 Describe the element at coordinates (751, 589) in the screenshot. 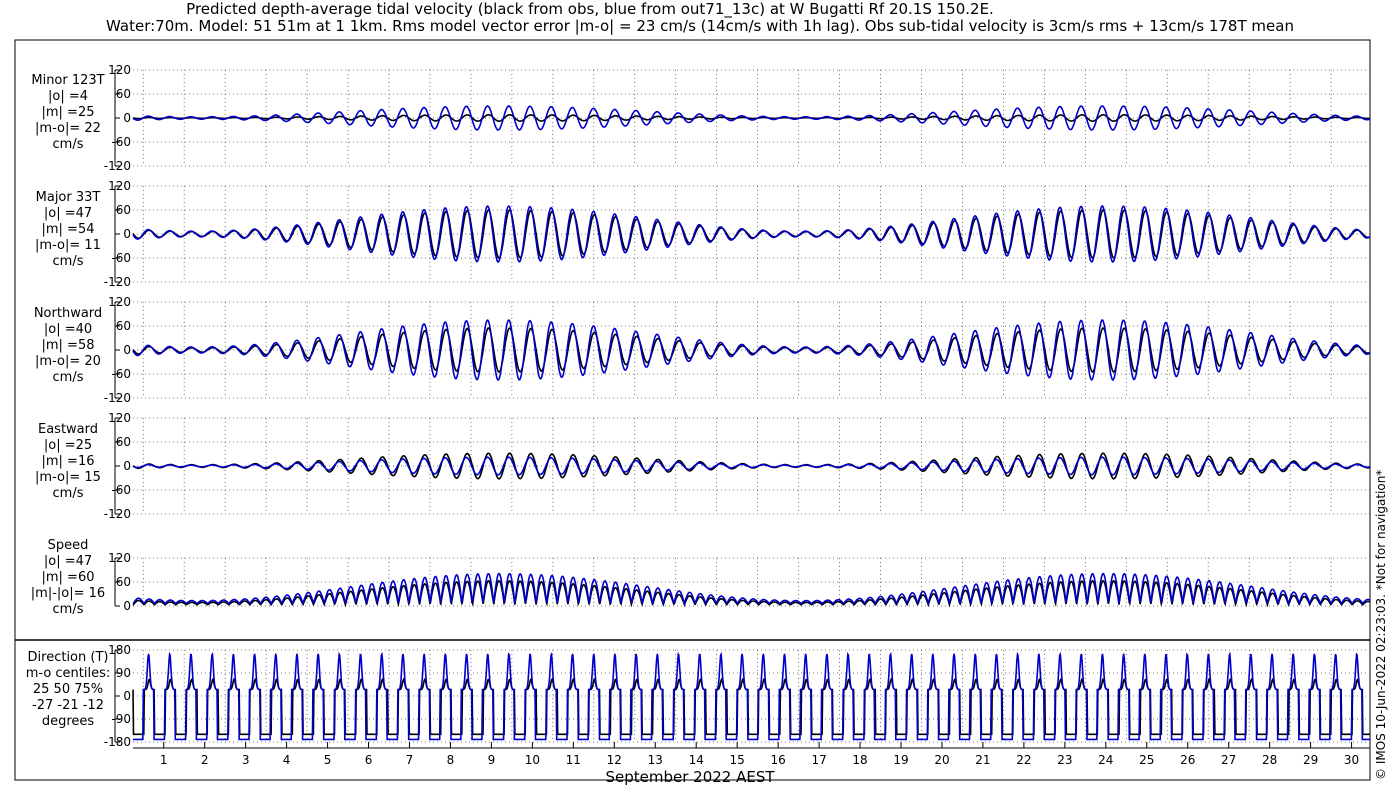

I see `model-series-speed` at that location.